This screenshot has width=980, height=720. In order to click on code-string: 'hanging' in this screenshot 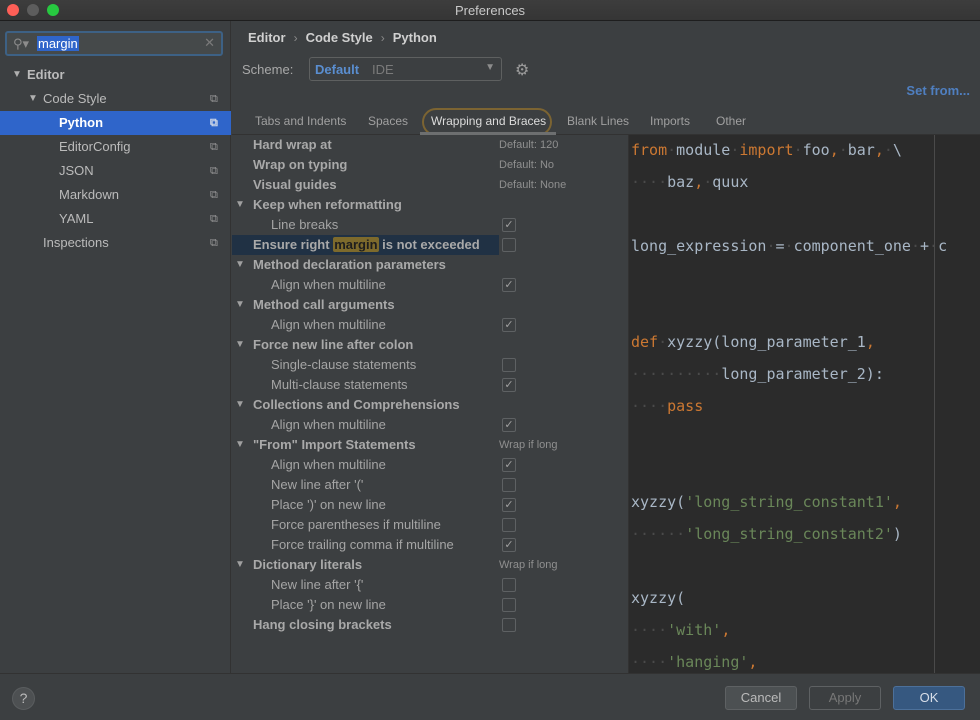, I will do `click(708, 662)`.